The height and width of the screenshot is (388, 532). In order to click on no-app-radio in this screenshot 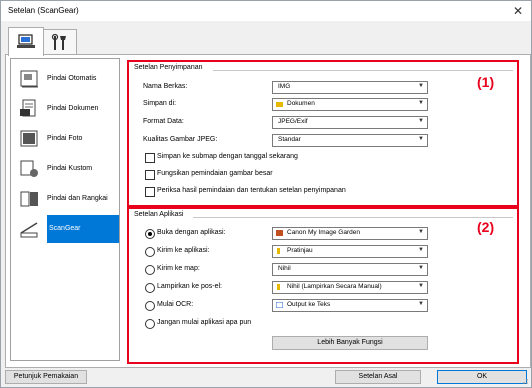, I will do `click(150, 324)`.